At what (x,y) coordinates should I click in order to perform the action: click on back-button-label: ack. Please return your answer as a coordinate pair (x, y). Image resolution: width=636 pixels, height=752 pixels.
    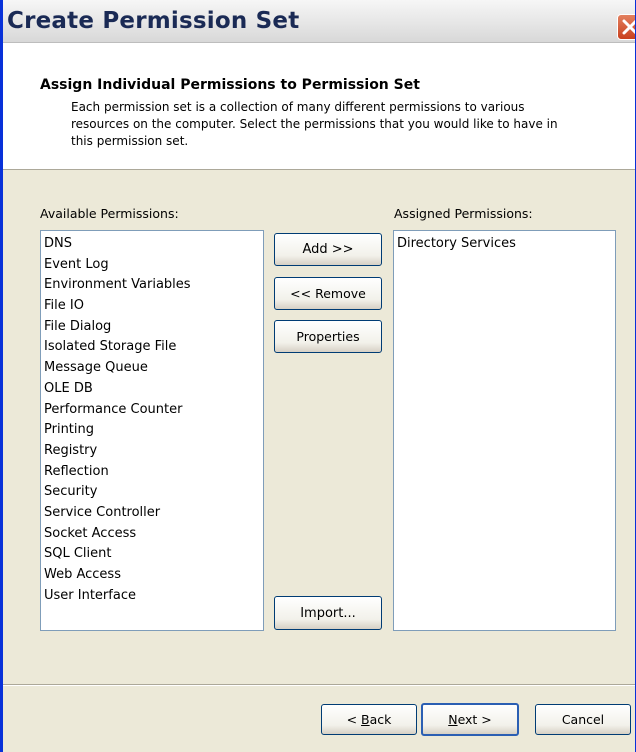
    Looking at the image, I should click on (380, 719).